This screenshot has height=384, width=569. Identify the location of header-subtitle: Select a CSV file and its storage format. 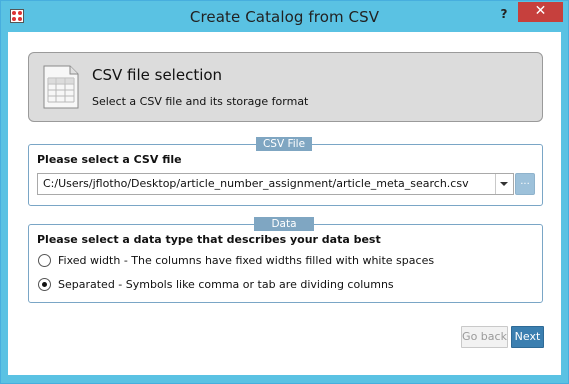
(200, 101).